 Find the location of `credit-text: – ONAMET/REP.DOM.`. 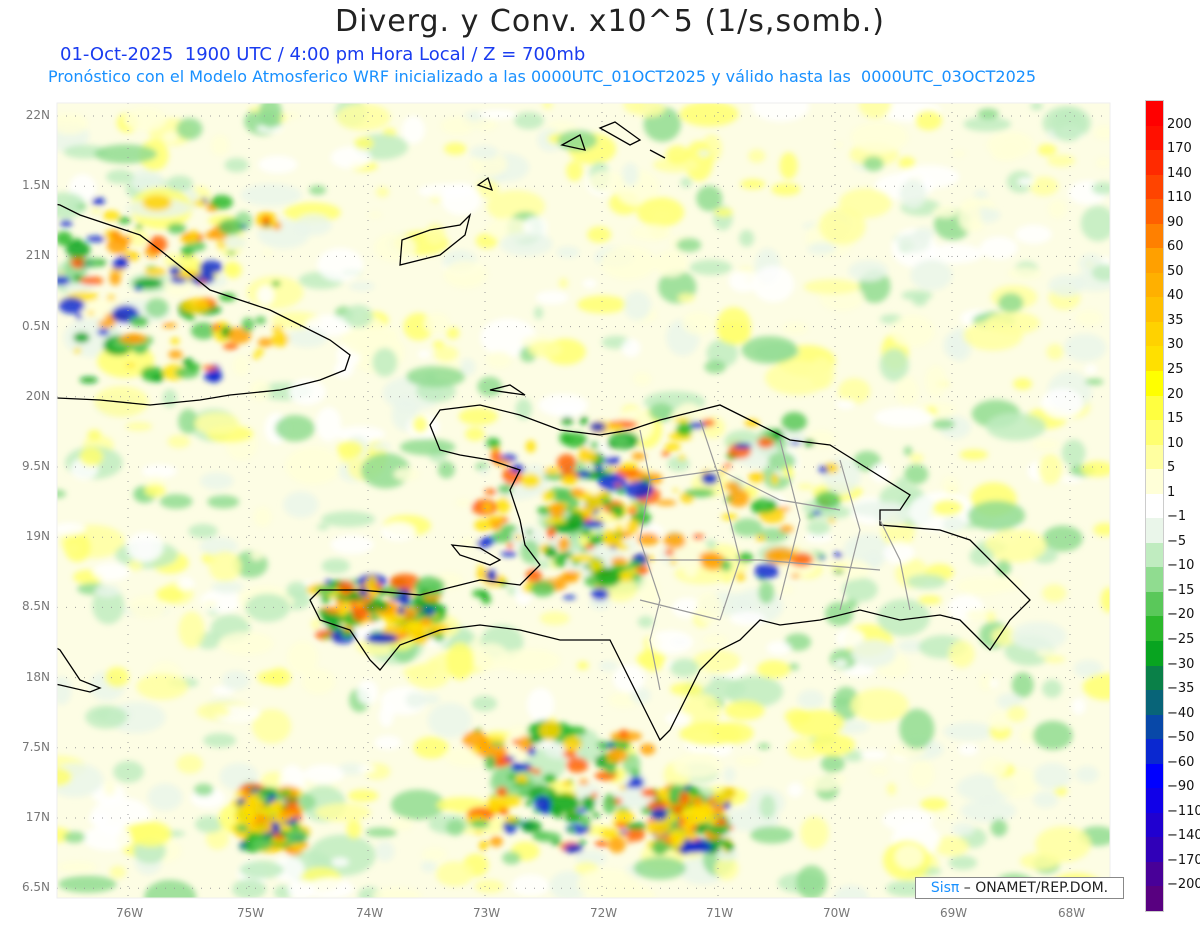

credit-text: – ONAMET/REP.DOM. is located at coordinates (1034, 888).